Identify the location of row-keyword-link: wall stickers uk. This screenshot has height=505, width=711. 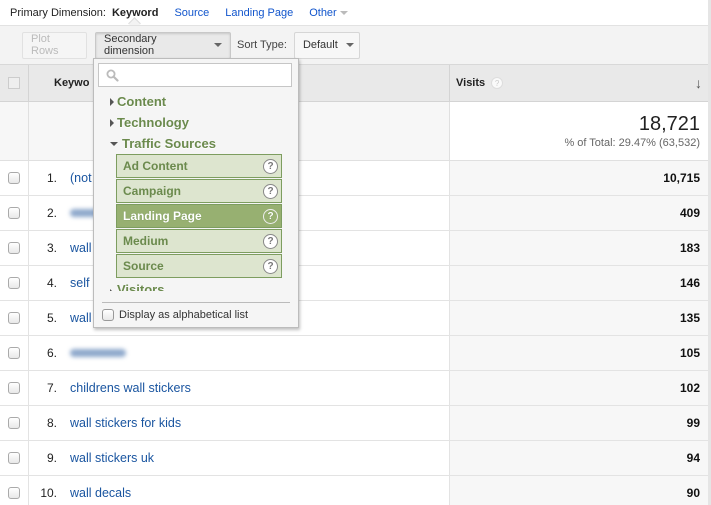
(112, 458).